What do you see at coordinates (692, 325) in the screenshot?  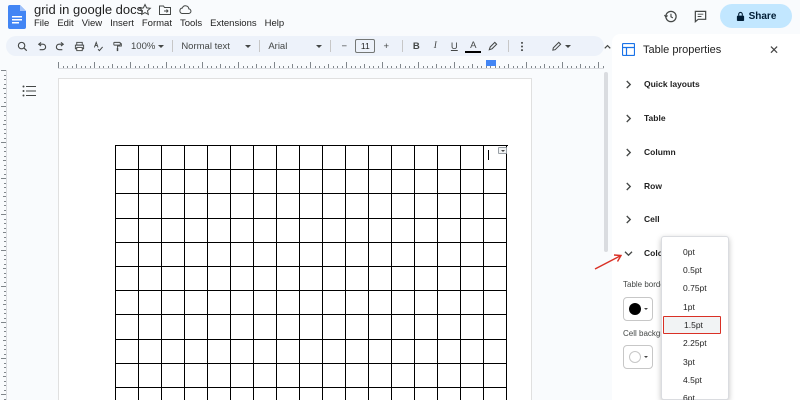 I see `dropdown-option-selected: 1.5pt` at bounding box center [692, 325].